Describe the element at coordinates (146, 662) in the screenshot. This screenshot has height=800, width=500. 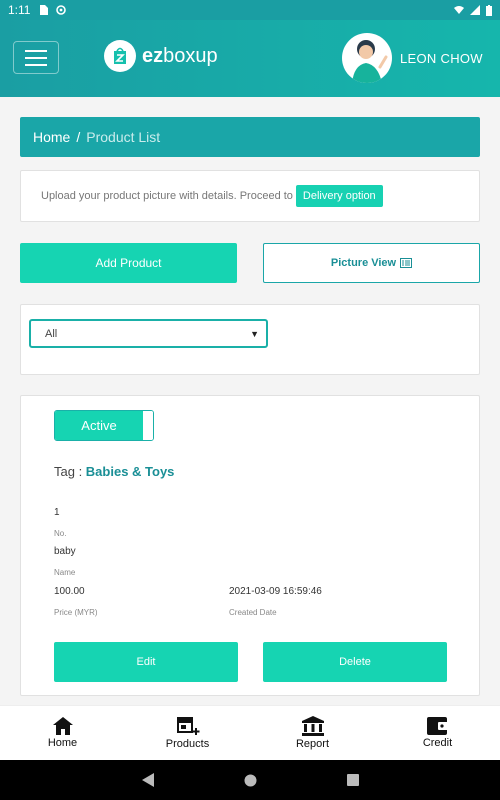
I see `edit-button: Edit` at that location.